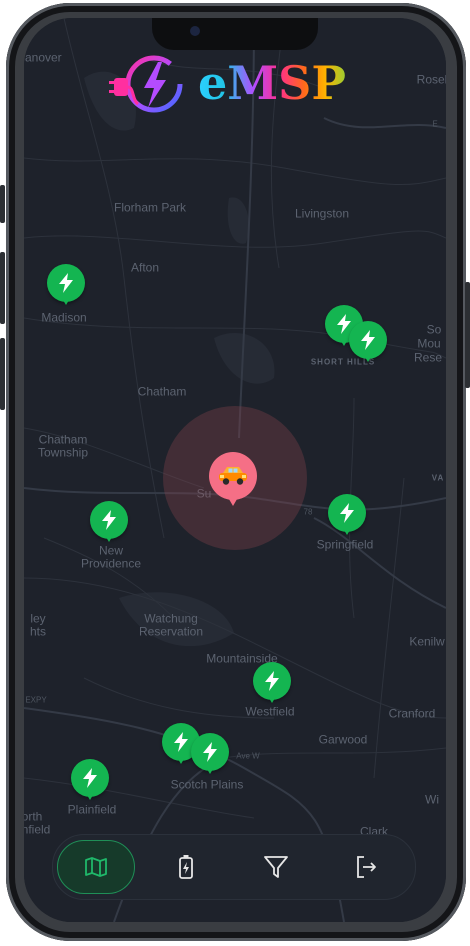 This screenshot has width=470, height=946. What do you see at coordinates (345, 544) in the screenshot?
I see `place-label: Springfield` at bounding box center [345, 544].